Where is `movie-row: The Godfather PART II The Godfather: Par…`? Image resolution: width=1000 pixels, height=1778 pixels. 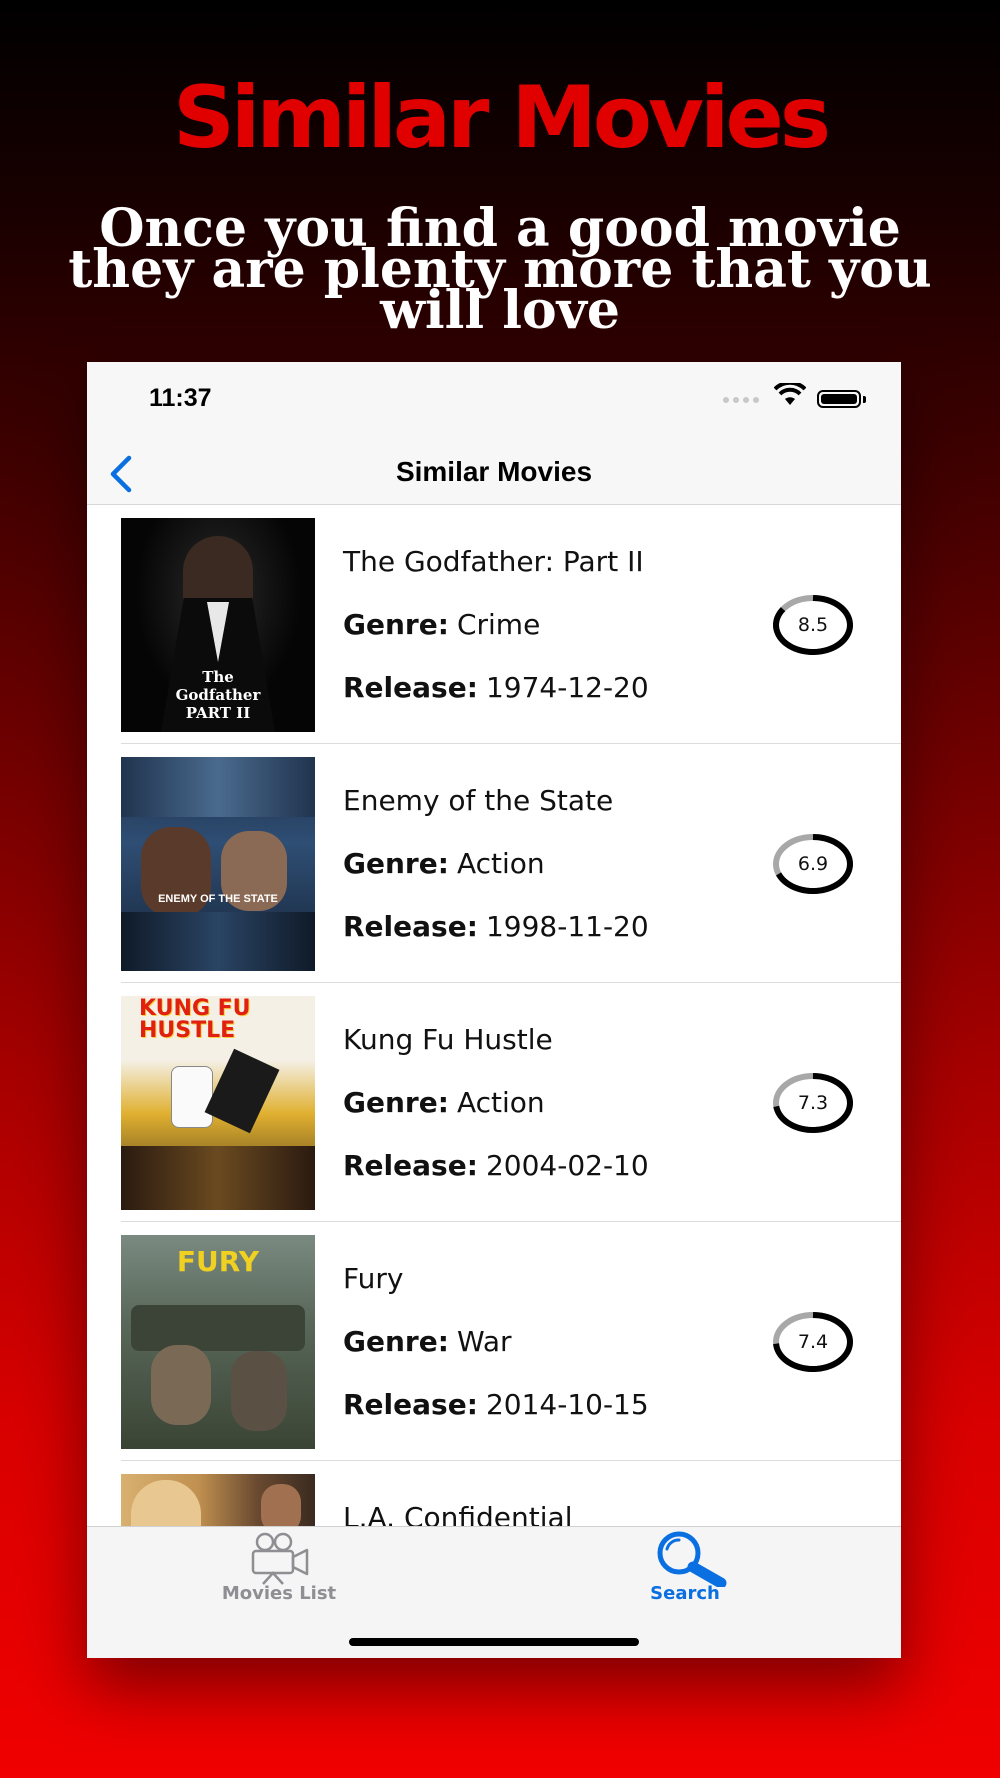 movie-row: The Godfather PART II The Godfather: Par… is located at coordinates (494, 624).